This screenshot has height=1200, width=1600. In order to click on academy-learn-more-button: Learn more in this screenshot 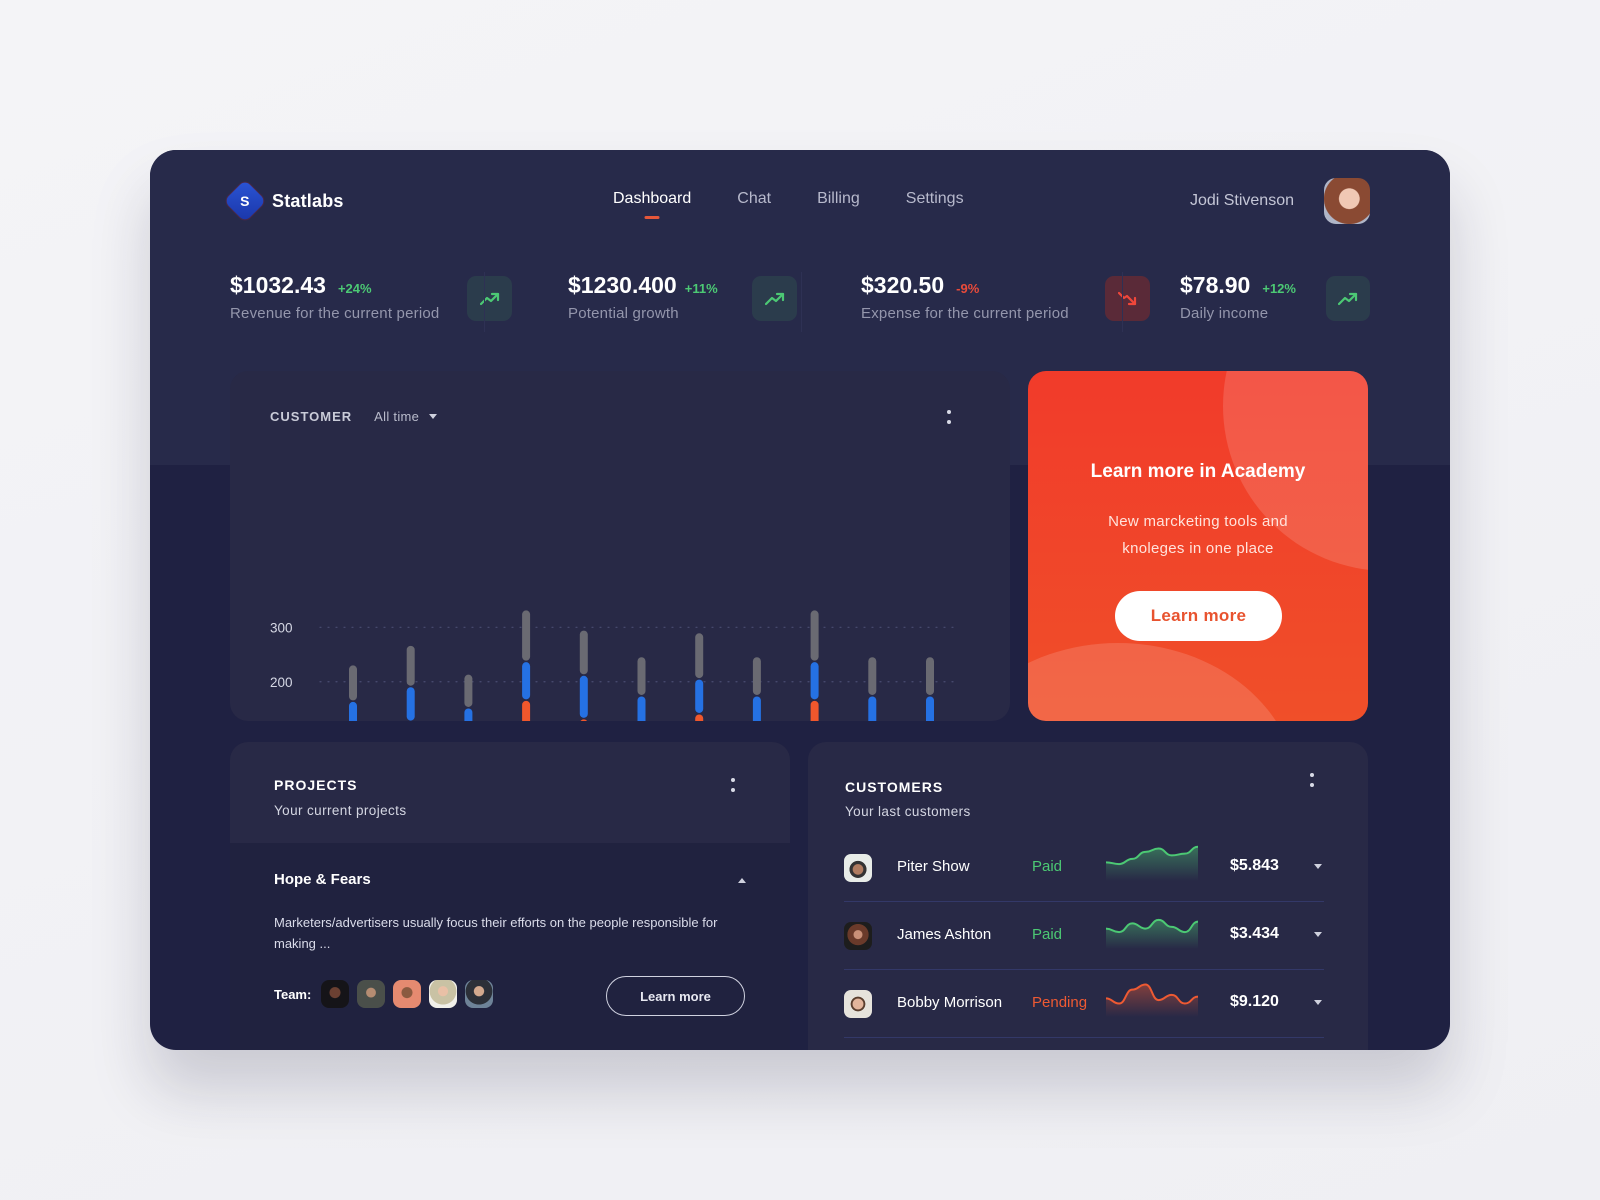, I will do `click(1198, 616)`.